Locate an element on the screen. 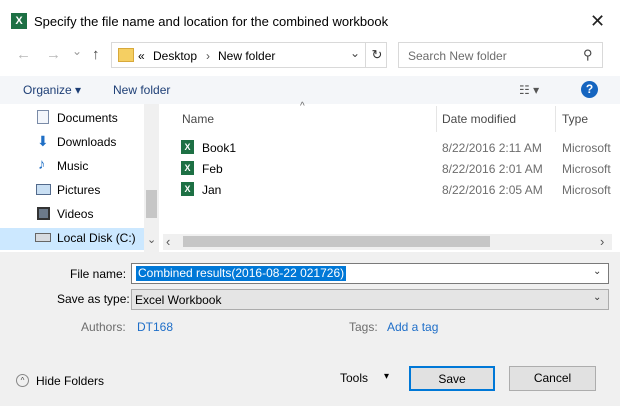 The height and width of the screenshot is (406, 620). new-folder-button: New folder is located at coordinates (141, 90).